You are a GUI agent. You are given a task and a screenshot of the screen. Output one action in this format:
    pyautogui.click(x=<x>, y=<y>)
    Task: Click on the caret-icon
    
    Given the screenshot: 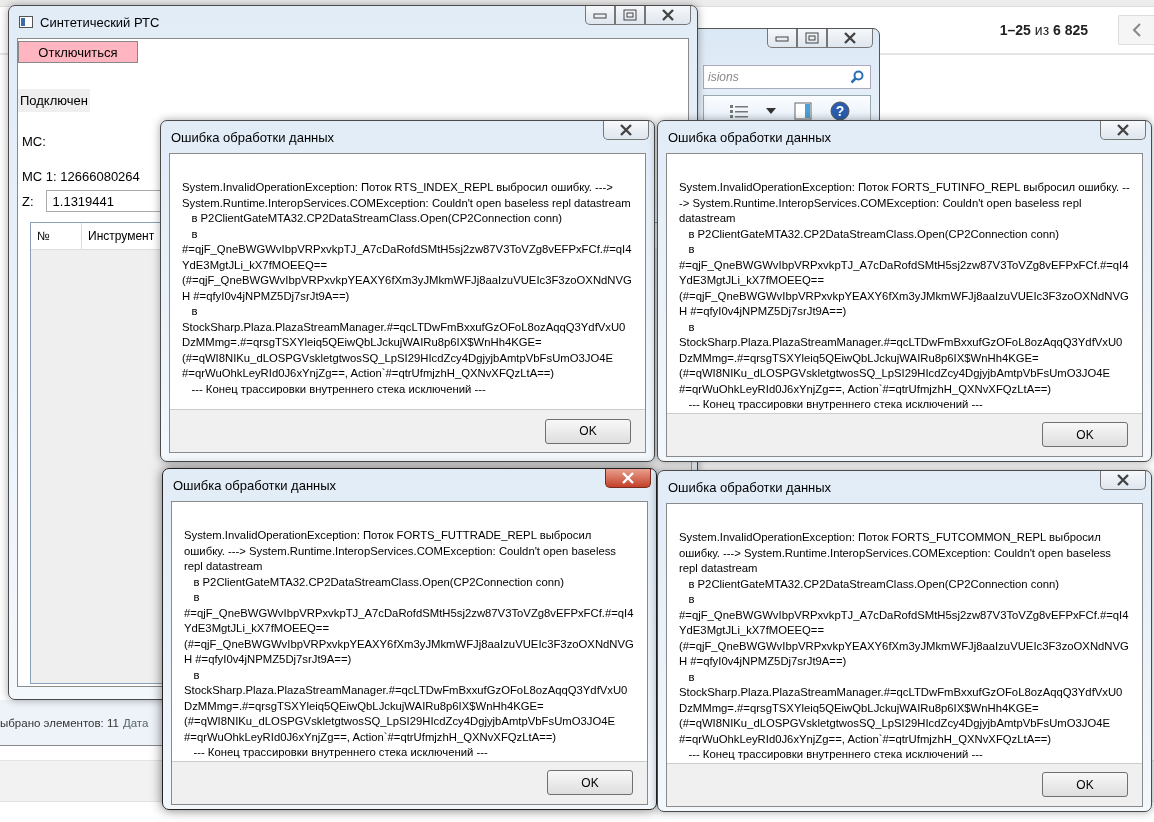 What is the action you would take?
    pyautogui.click(x=771, y=111)
    